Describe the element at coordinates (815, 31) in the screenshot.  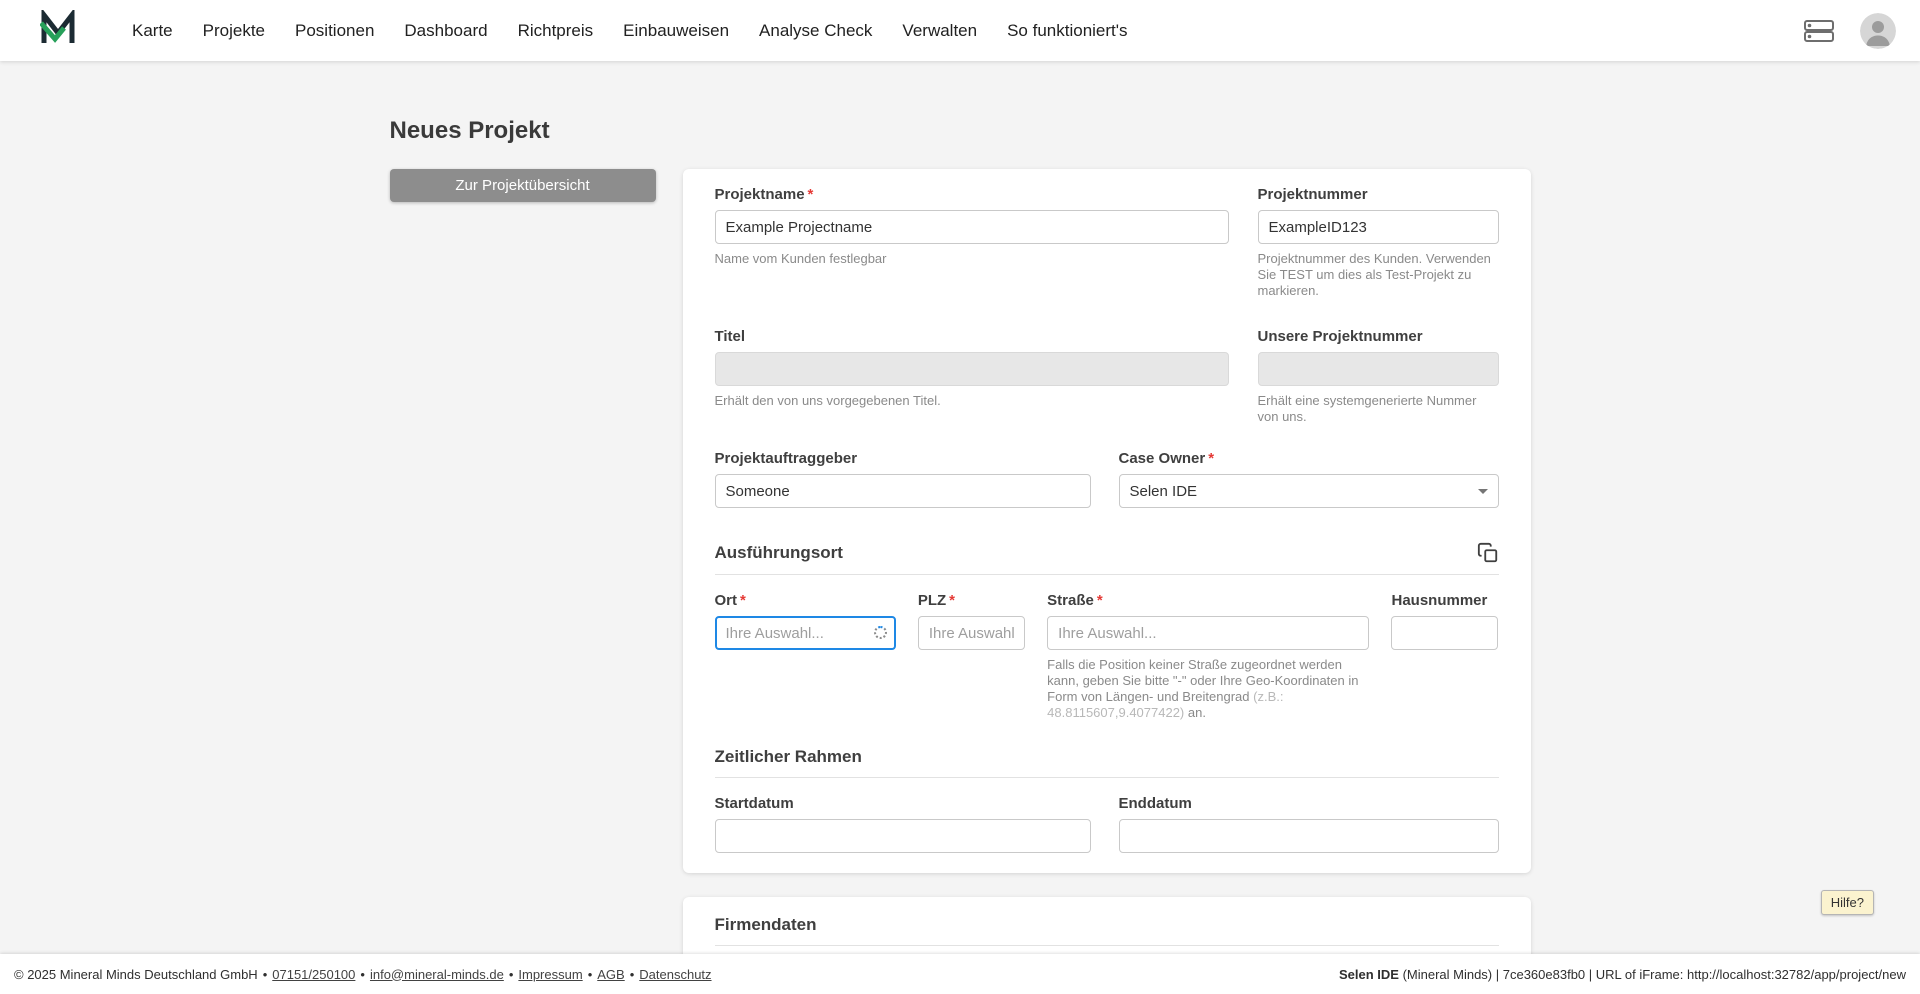
I see `nav-item-analyse-check: Analyse Check` at that location.